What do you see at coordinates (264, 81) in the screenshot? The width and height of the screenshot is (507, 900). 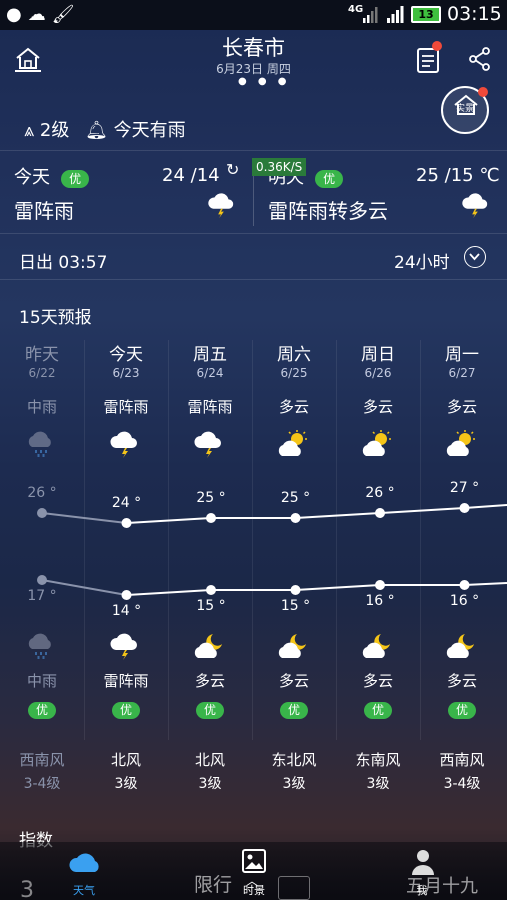 I see `page-indicator: ● ● ●` at bounding box center [264, 81].